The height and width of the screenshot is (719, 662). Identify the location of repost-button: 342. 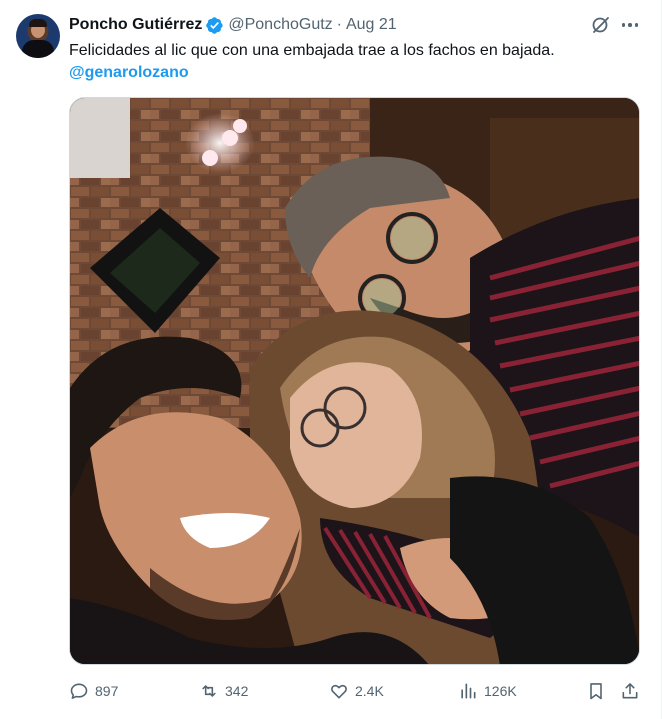
(223, 691).